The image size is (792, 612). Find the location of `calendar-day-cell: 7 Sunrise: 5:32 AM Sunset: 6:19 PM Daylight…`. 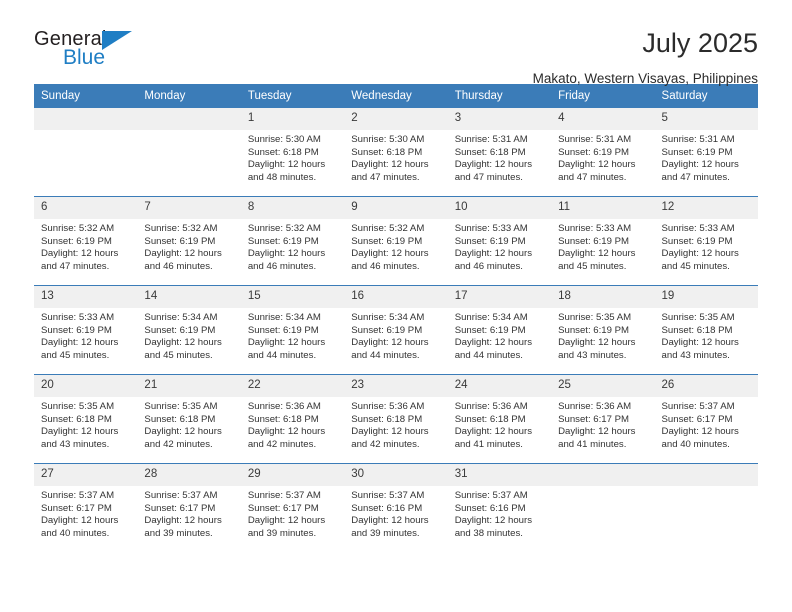

calendar-day-cell: 7 Sunrise: 5:32 AM Sunset: 6:19 PM Daylight… is located at coordinates (189, 241).